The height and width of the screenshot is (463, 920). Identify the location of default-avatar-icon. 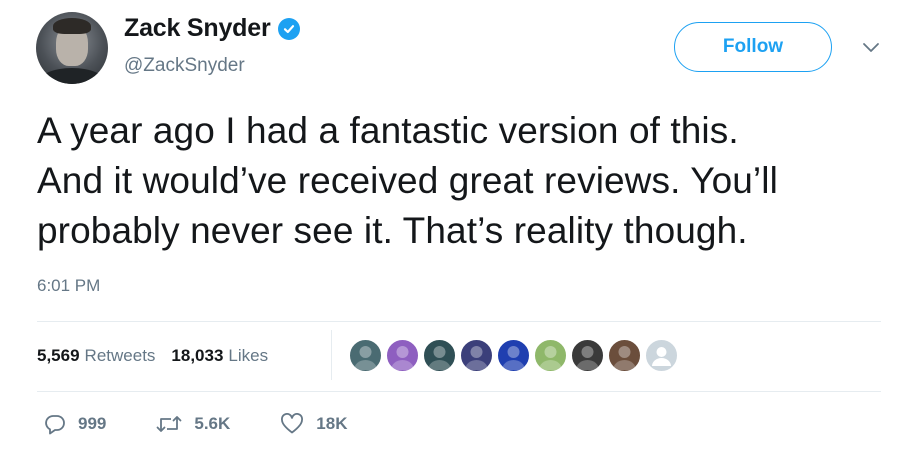
(661, 355).